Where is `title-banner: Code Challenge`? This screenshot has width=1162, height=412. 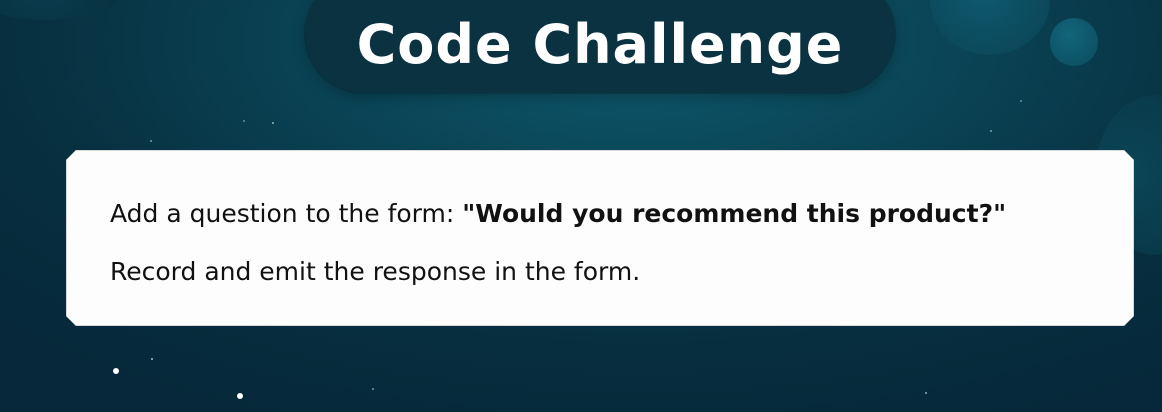 title-banner: Code Challenge is located at coordinates (600, 46).